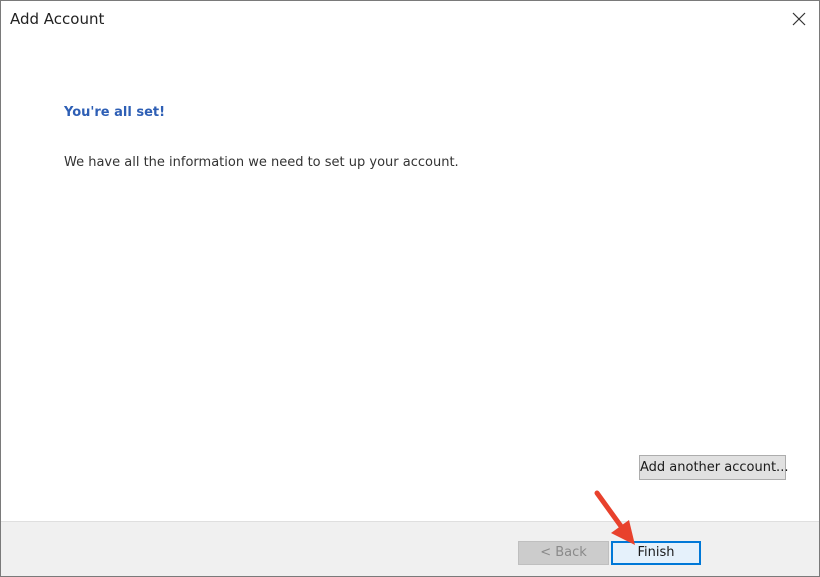 The height and width of the screenshot is (577, 820). I want to click on title-bar: Add Account, so click(410, 20).